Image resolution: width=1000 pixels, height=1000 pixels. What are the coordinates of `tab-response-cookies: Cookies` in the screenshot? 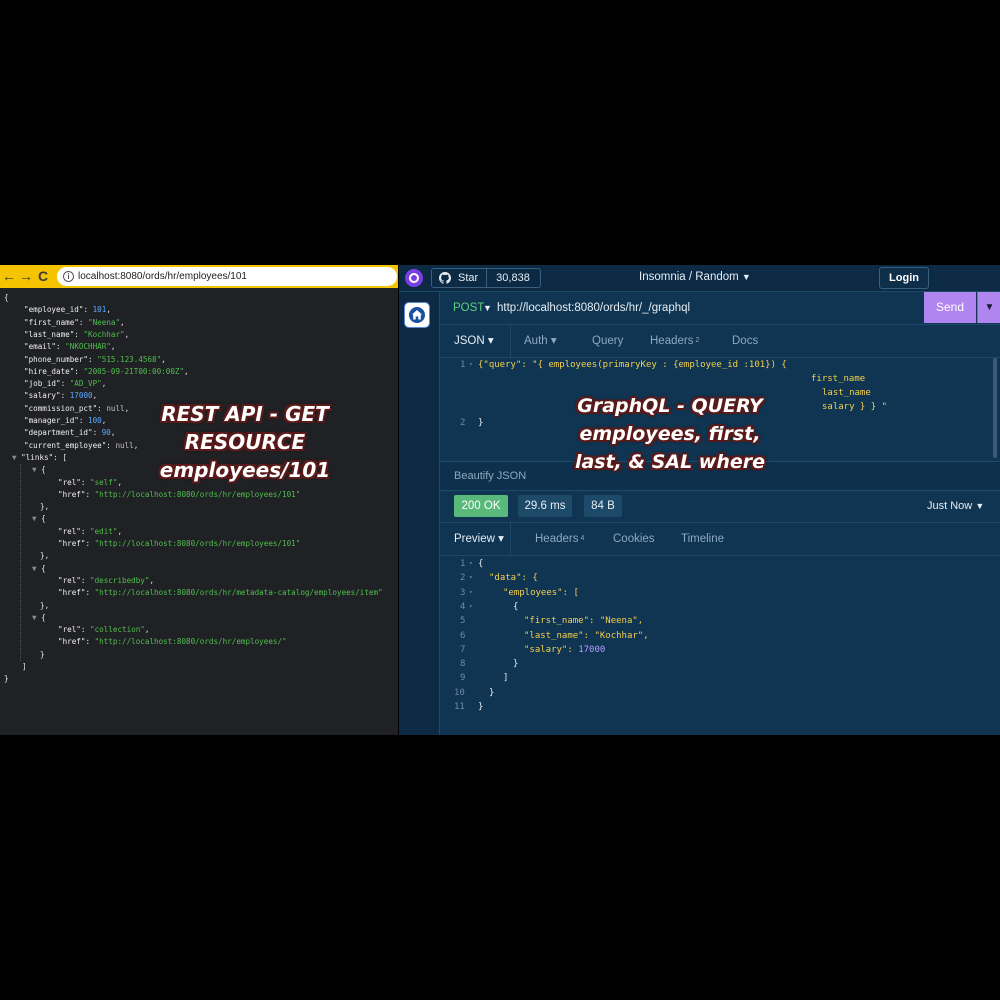 It's located at (634, 539).